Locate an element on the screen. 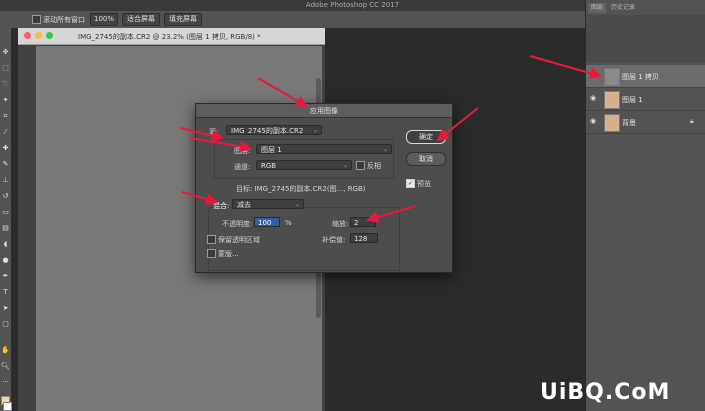 Image resolution: width=705 pixels, height=411 pixels. background-color-swatch is located at coordinates (7, 406).